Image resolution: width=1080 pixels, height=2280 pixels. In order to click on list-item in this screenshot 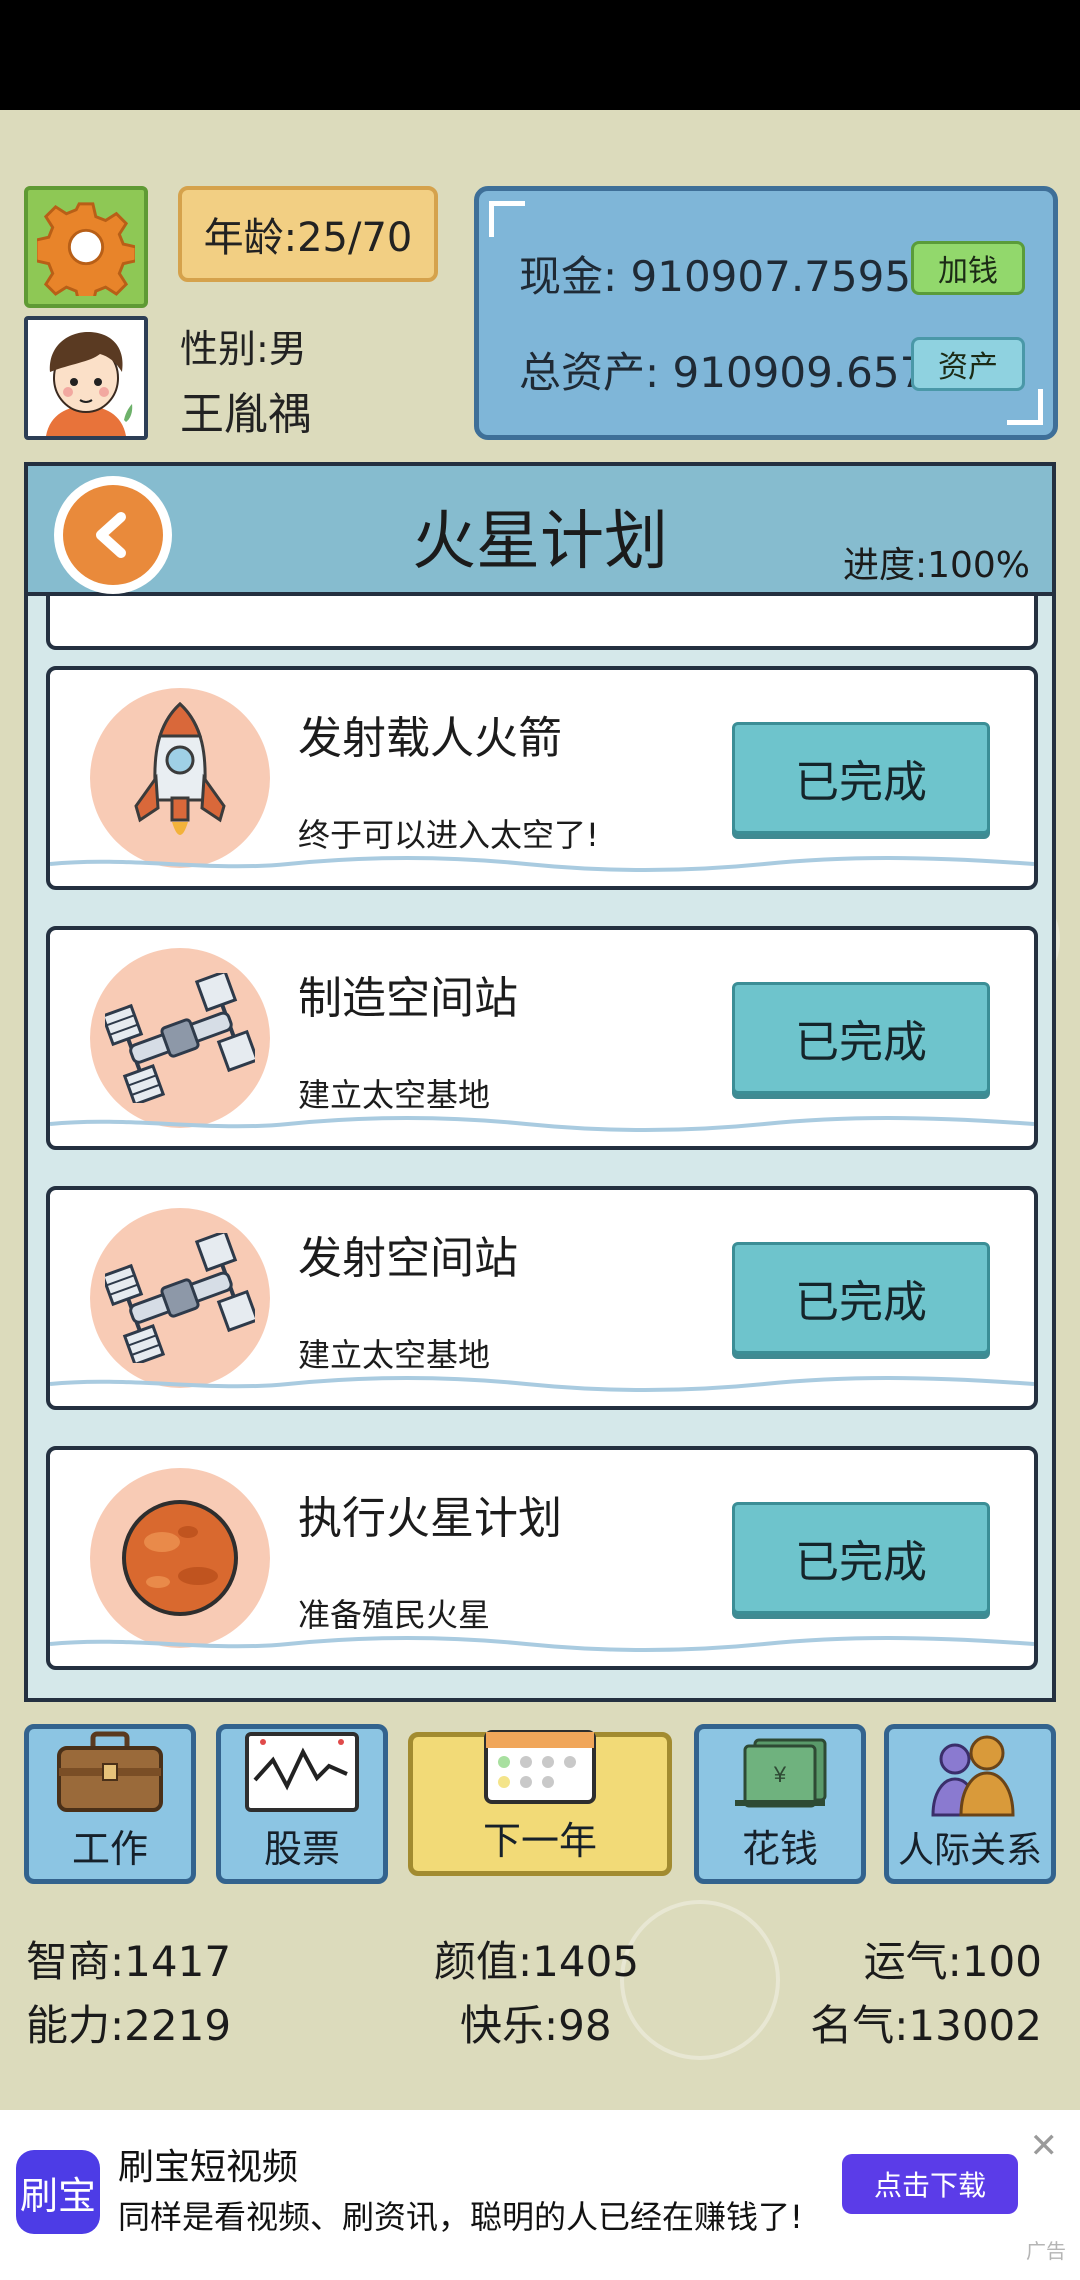, I will do `click(542, 623)`.